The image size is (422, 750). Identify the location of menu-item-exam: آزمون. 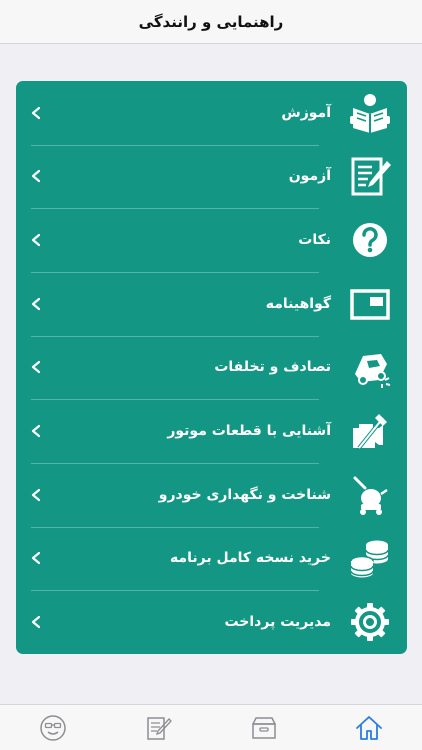
(211, 176).